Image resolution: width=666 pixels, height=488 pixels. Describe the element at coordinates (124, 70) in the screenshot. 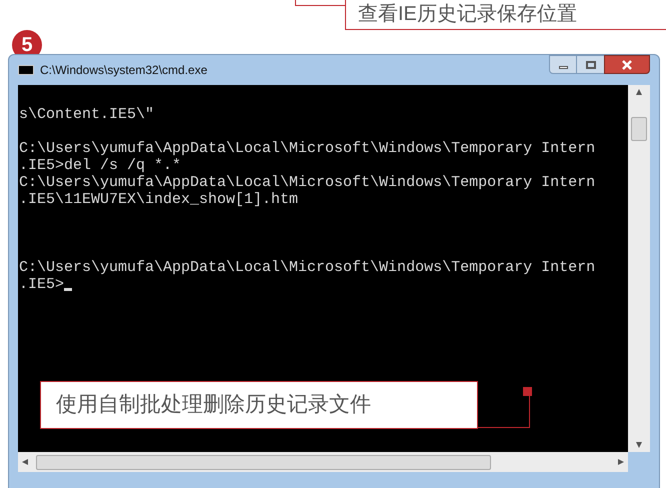

I see `window-title: C:\Windows\system32\cmd.exe` at that location.